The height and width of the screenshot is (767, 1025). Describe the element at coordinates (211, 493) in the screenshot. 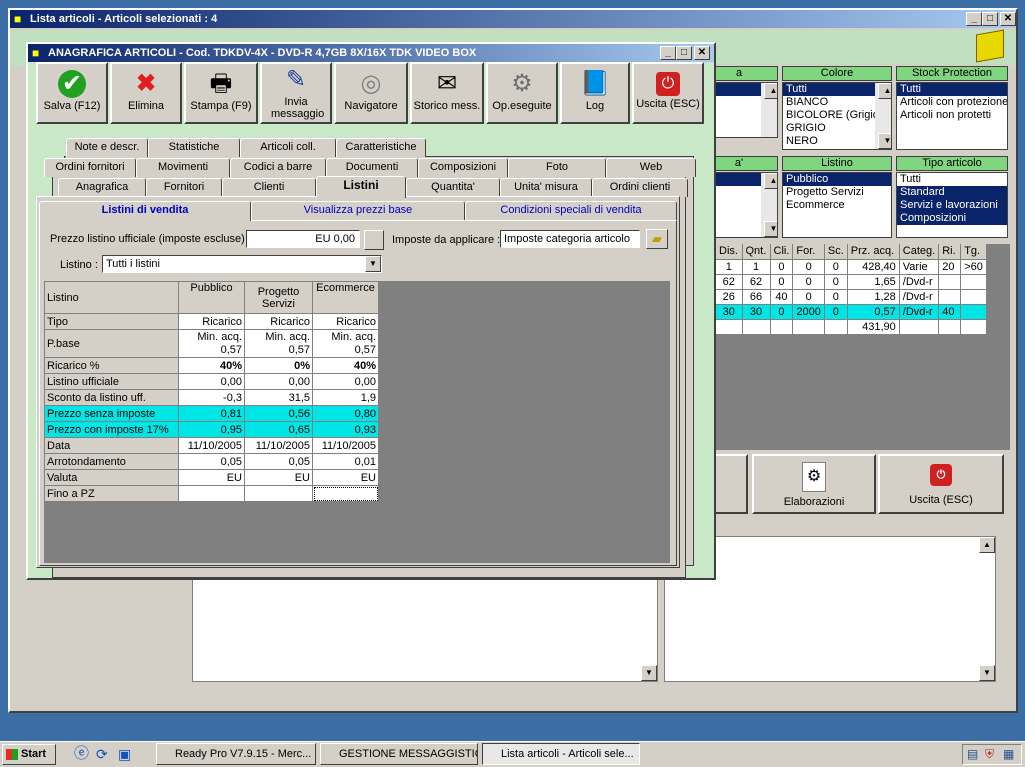

I see `table-row: Fino a PZ` at that location.